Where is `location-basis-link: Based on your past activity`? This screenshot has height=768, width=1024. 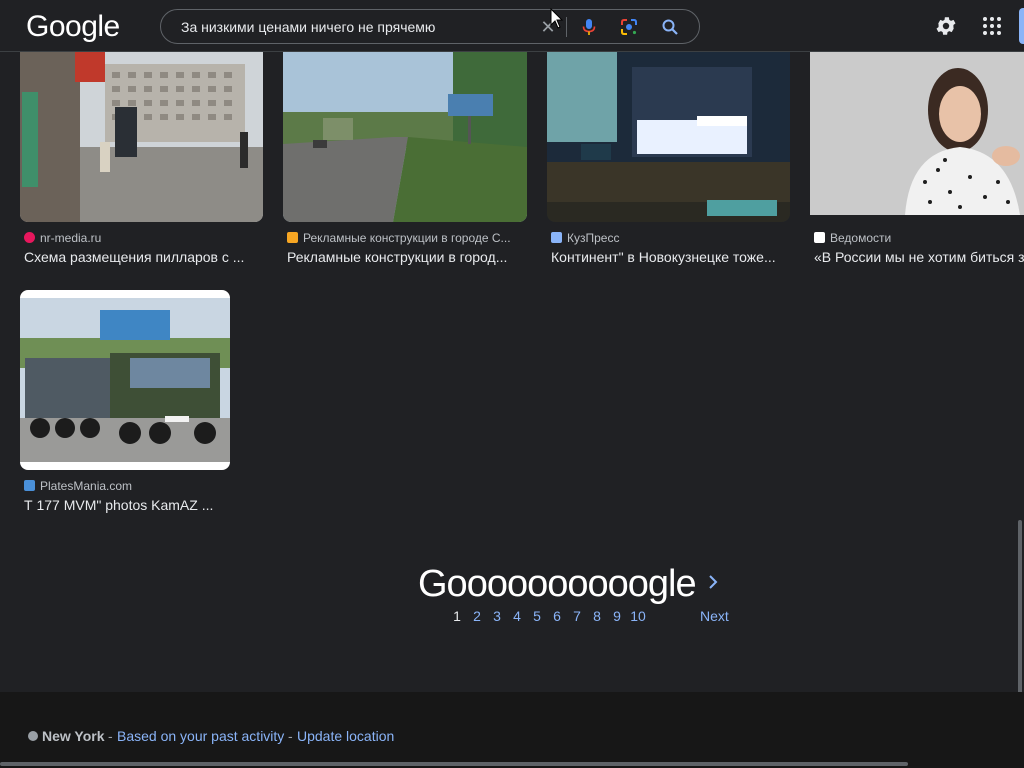
location-basis-link: Based on your past activity is located at coordinates (200, 736).